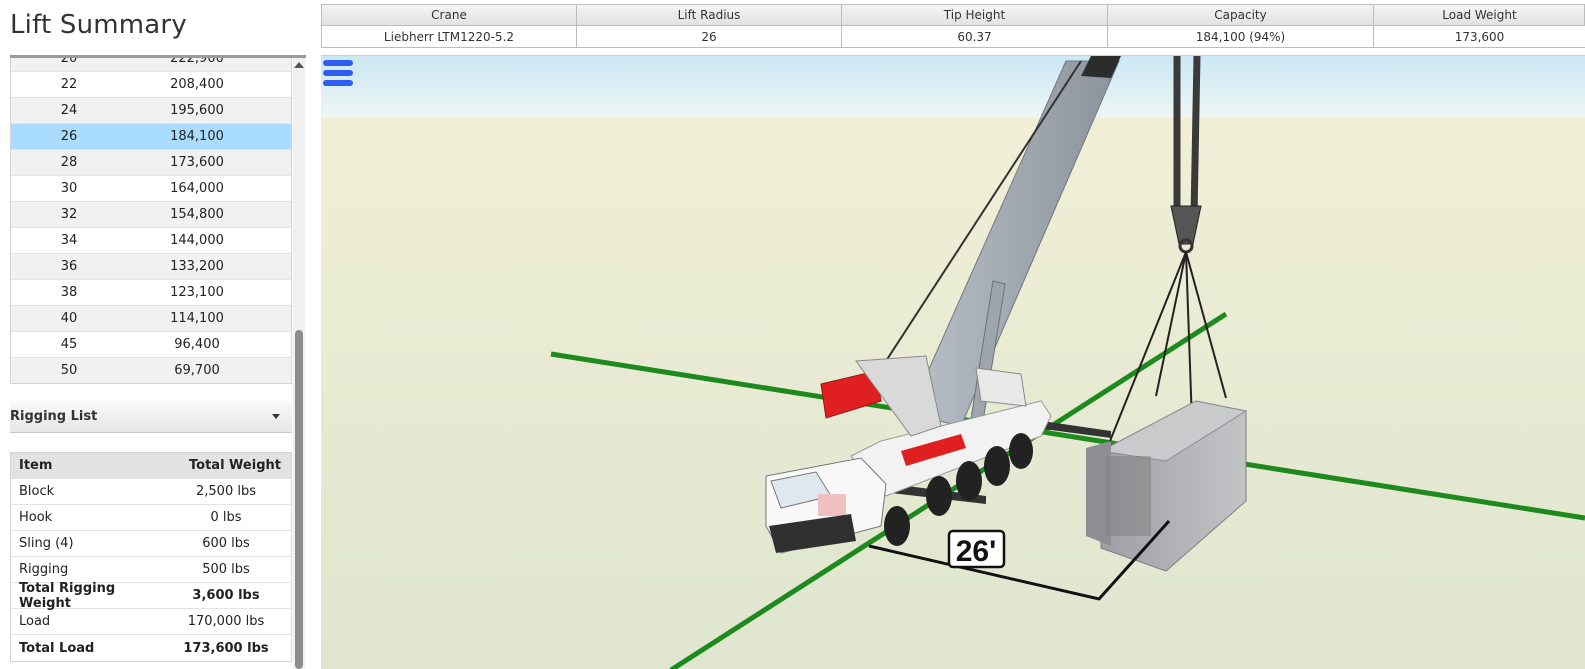 The height and width of the screenshot is (669, 1585). Describe the element at coordinates (953, 88) in the screenshot. I see `sky` at that location.